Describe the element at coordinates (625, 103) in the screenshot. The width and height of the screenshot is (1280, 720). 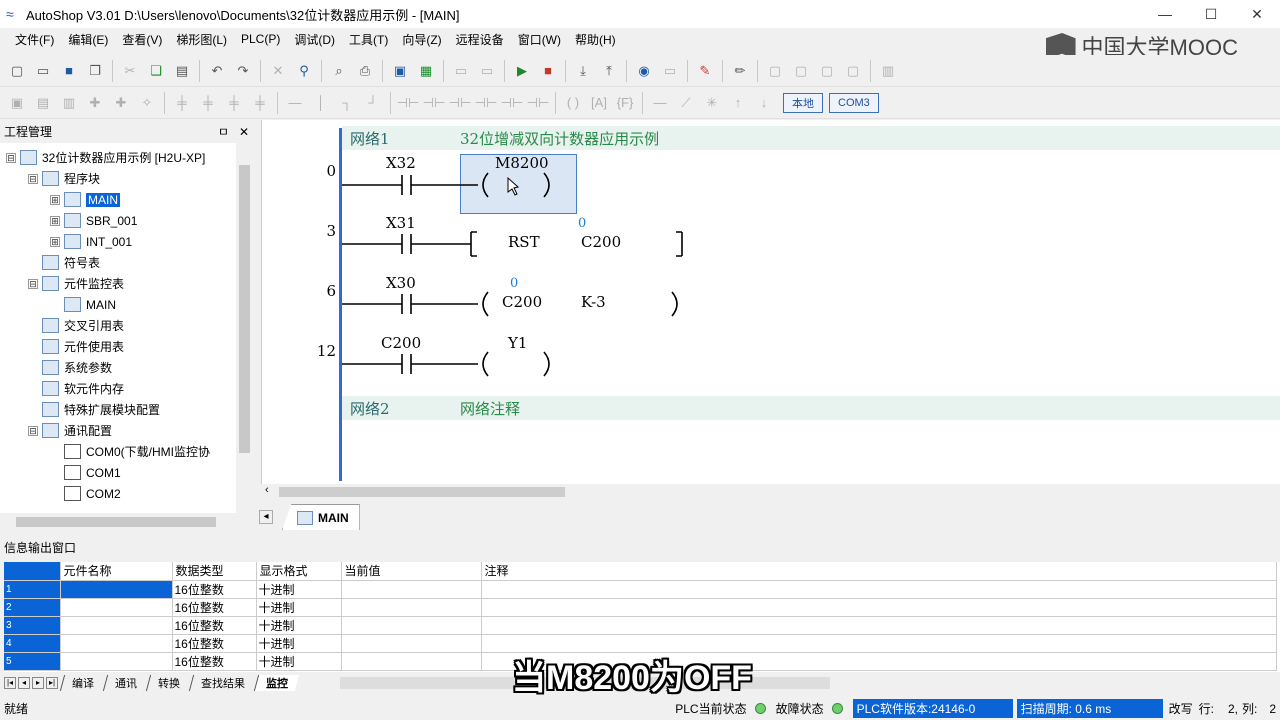
I see `func-block-icon: {F}` at that location.